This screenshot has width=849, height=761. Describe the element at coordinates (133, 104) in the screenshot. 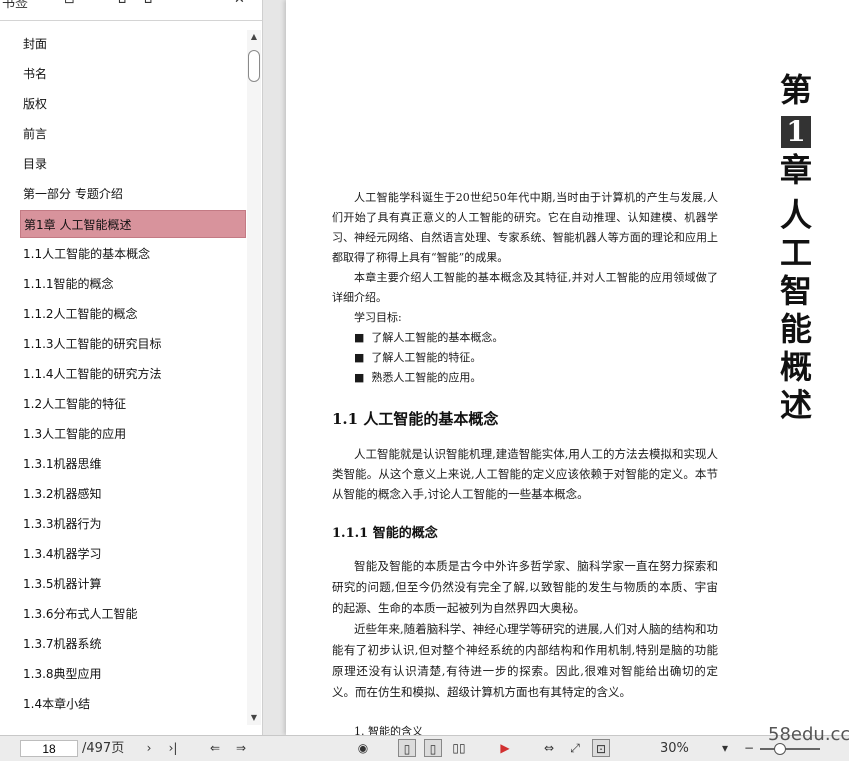

I see `toc-item: 版权` at that location.